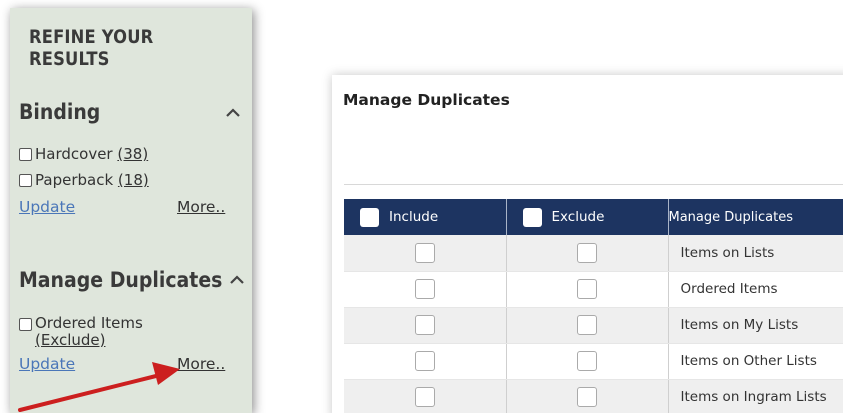  I want to click on binding-more-link: More.., so click(201, 207).